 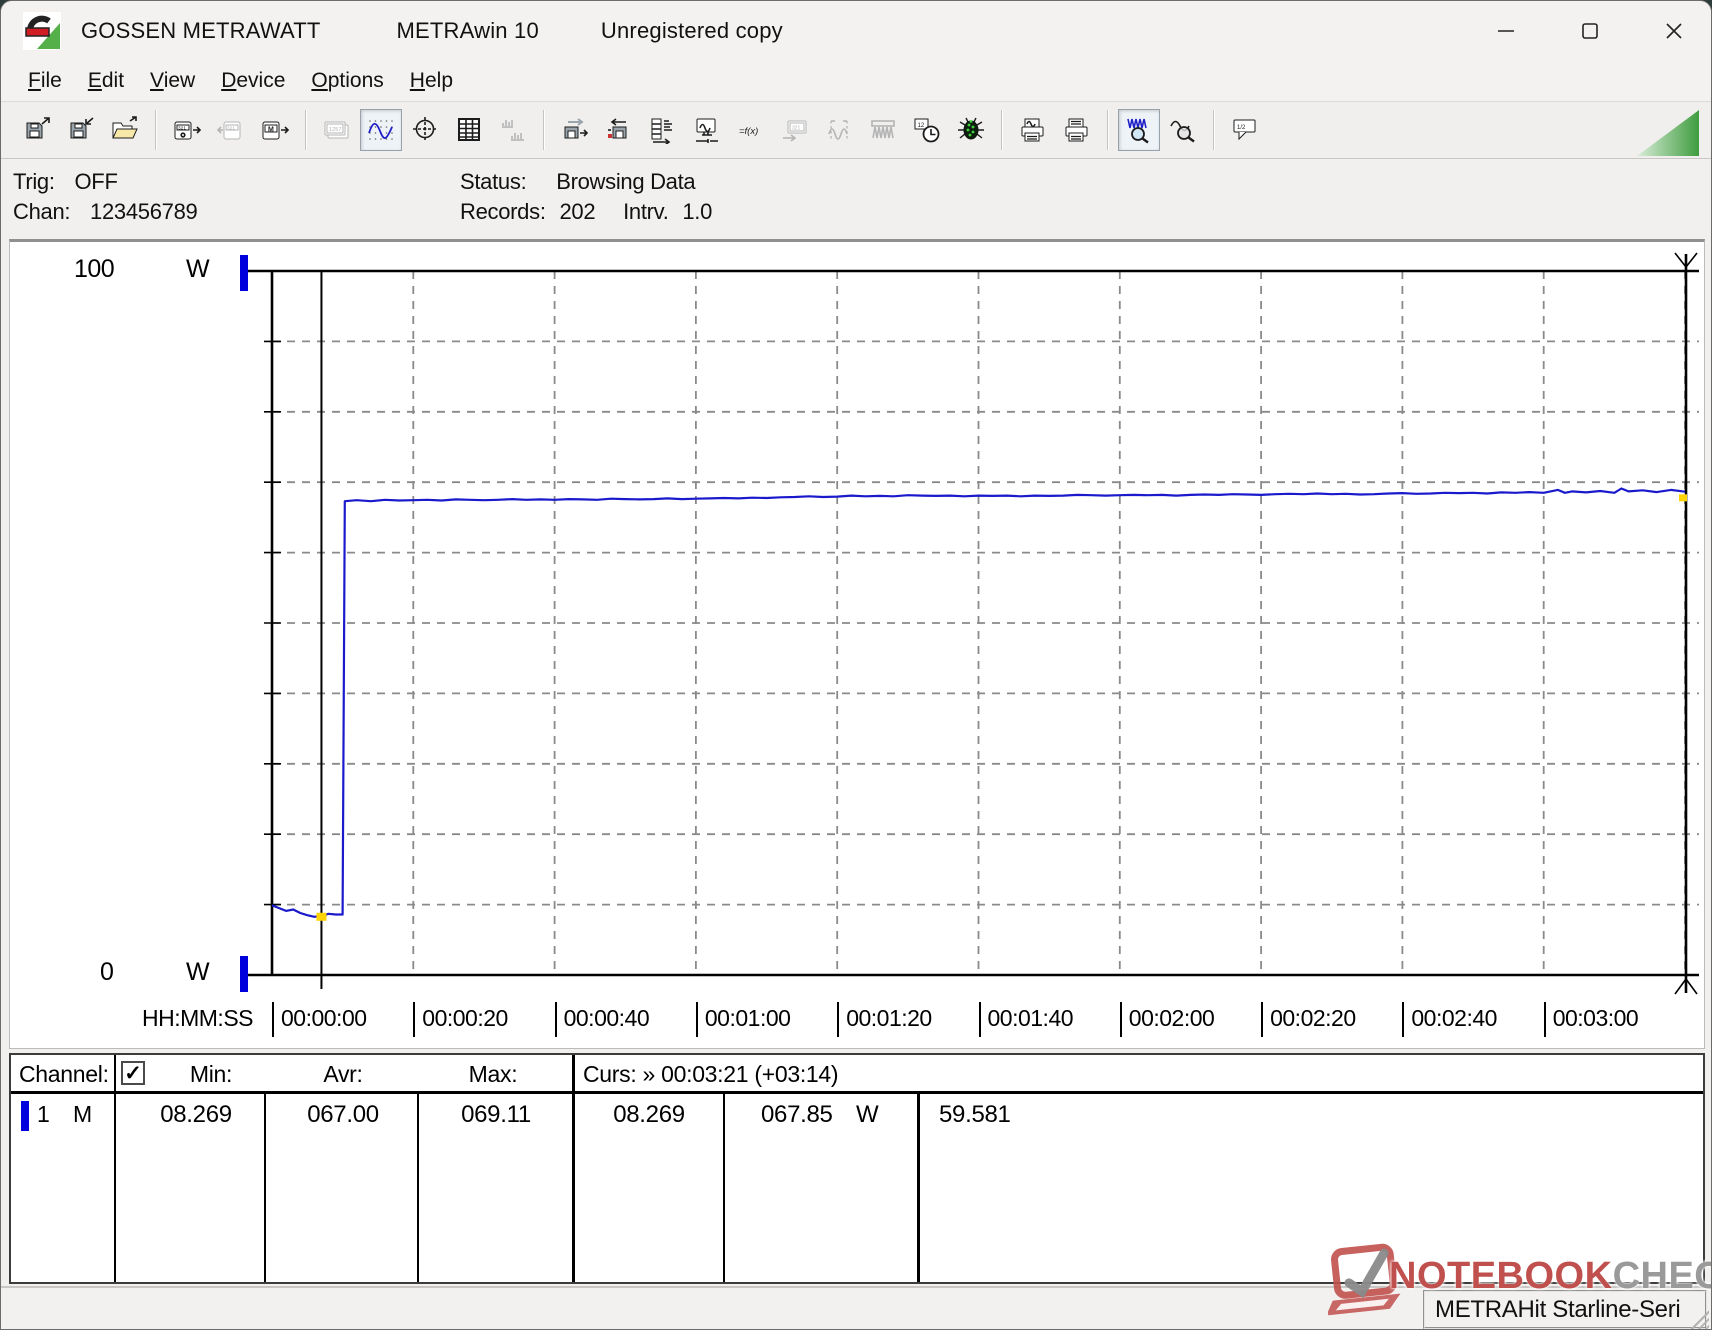 I want to click on meter-display-button: 321, so click(x=795, y=130).